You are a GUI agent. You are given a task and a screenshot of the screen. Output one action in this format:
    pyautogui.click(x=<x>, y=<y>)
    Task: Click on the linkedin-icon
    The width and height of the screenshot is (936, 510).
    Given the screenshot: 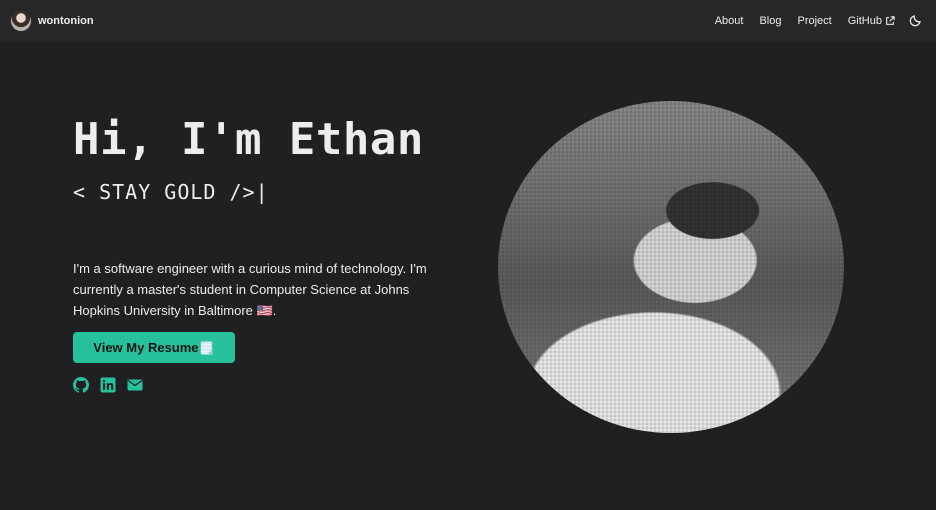 What is the action you would take?
    pyautogui.click(x=108, y=385)
    